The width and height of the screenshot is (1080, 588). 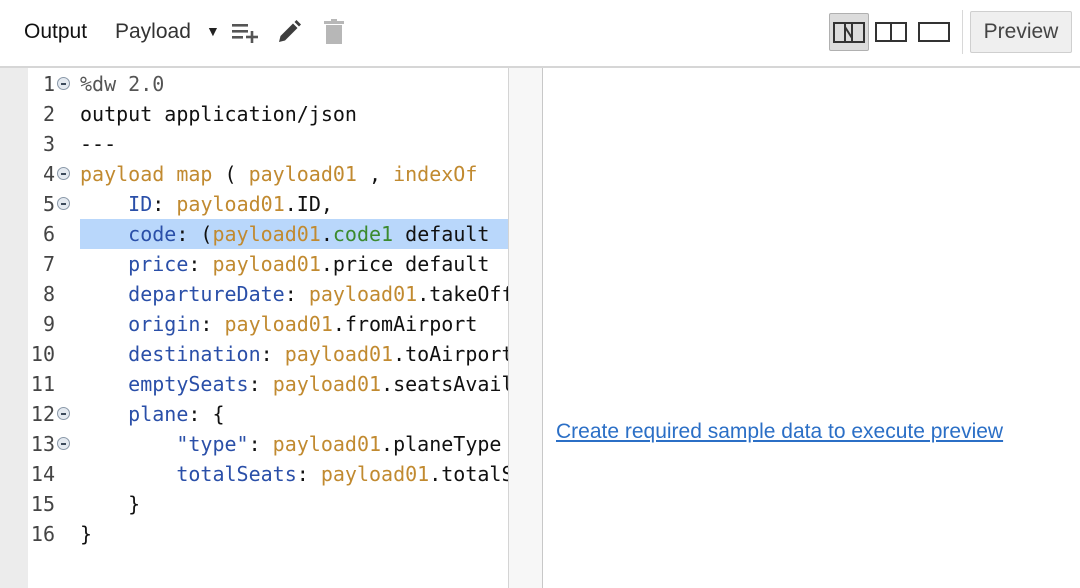 What do you see at coordinates (268, 504) in the screenshot?
I see `code-line: 15 }` at bounding box center [268, 504].